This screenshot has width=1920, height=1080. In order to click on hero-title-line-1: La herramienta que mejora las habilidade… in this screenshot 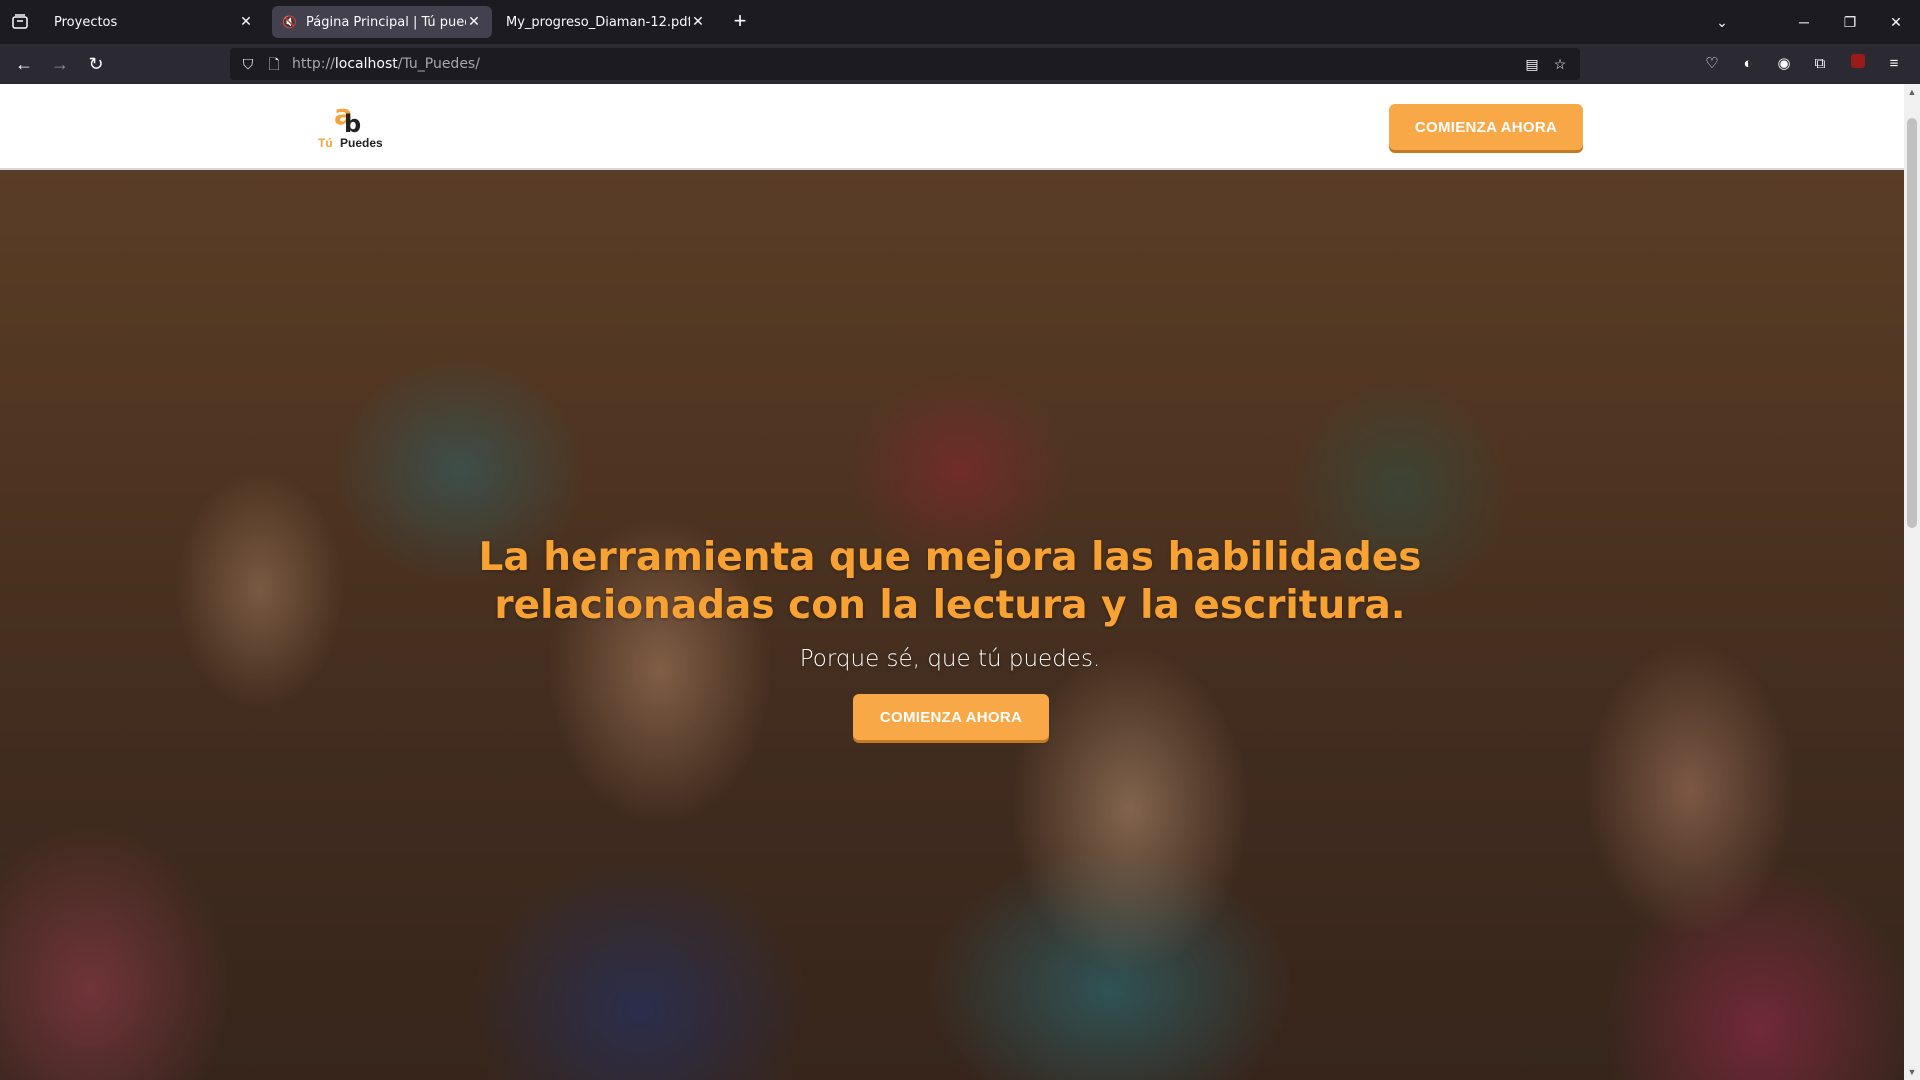, I will do `click(950, 557)`.